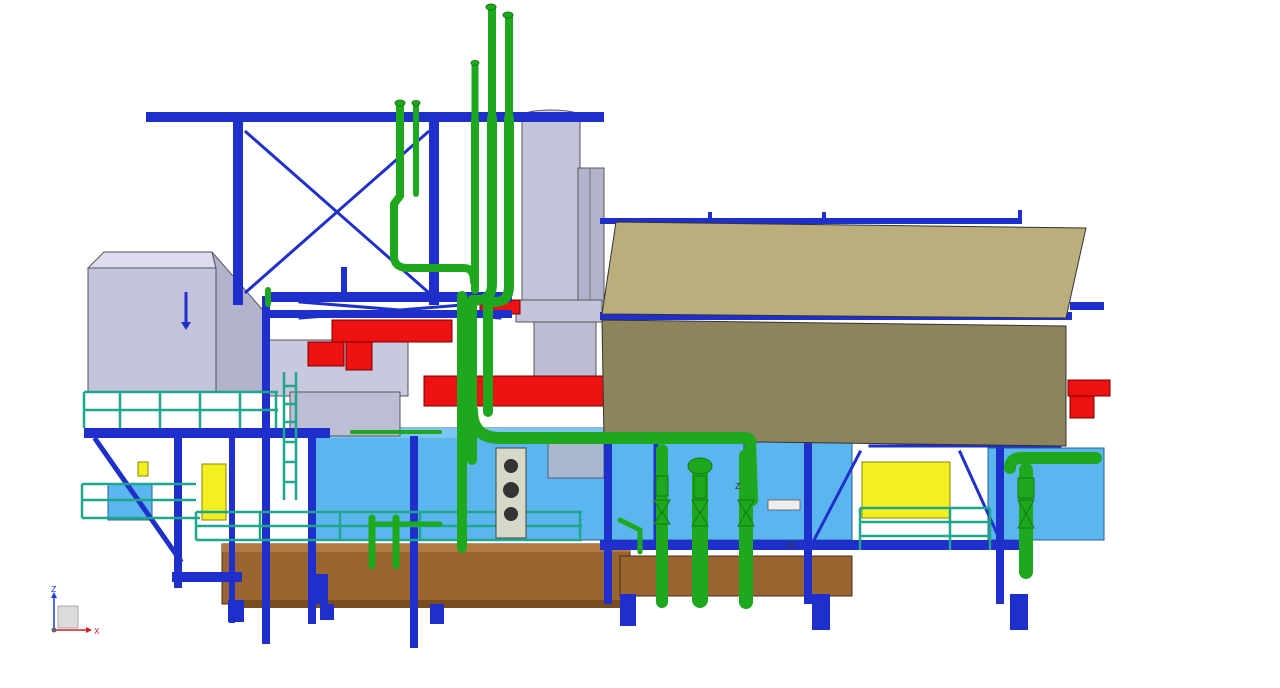 The image size is (1280, 688). I want to click on z-axis-marker: Z, so click(738, 486).